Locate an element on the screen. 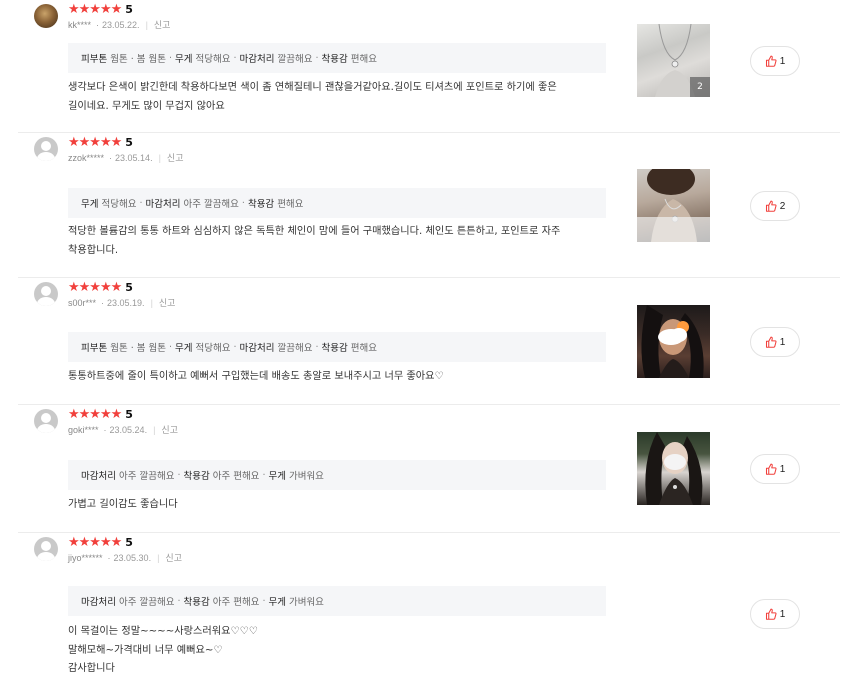 Image resolution: width=860 pixels, height=683 pixels. review-text-line: 가볍고 길이감도 좋습니다 is located at coordinates (123, 504).